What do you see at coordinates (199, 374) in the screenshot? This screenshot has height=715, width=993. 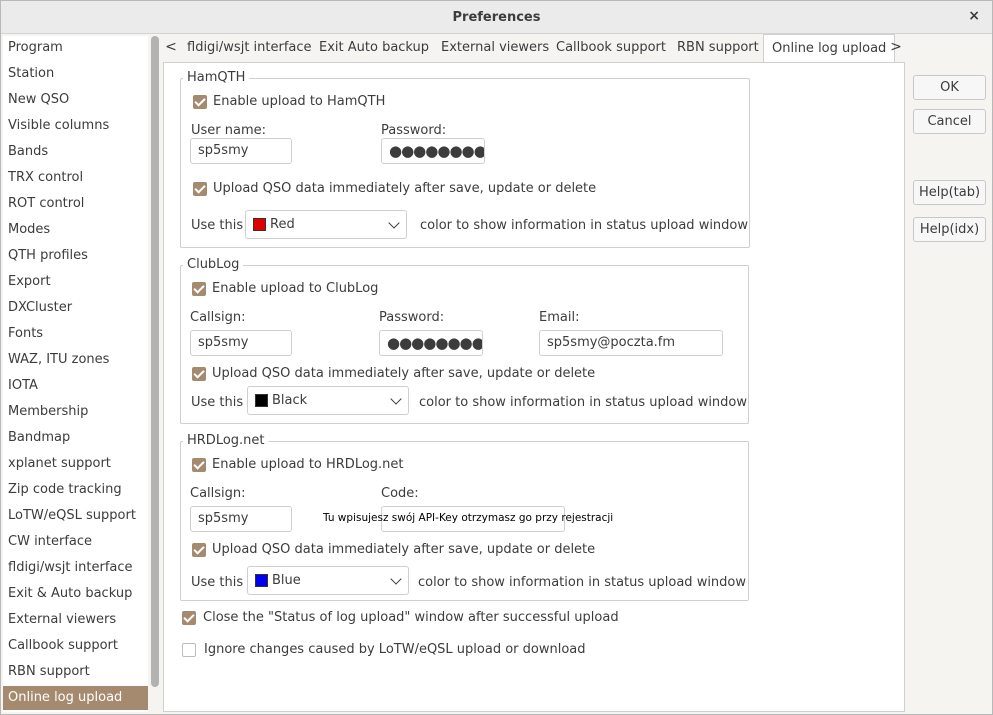 I see `clublog-immediate-checkbox` at bounding box center [199, 374].